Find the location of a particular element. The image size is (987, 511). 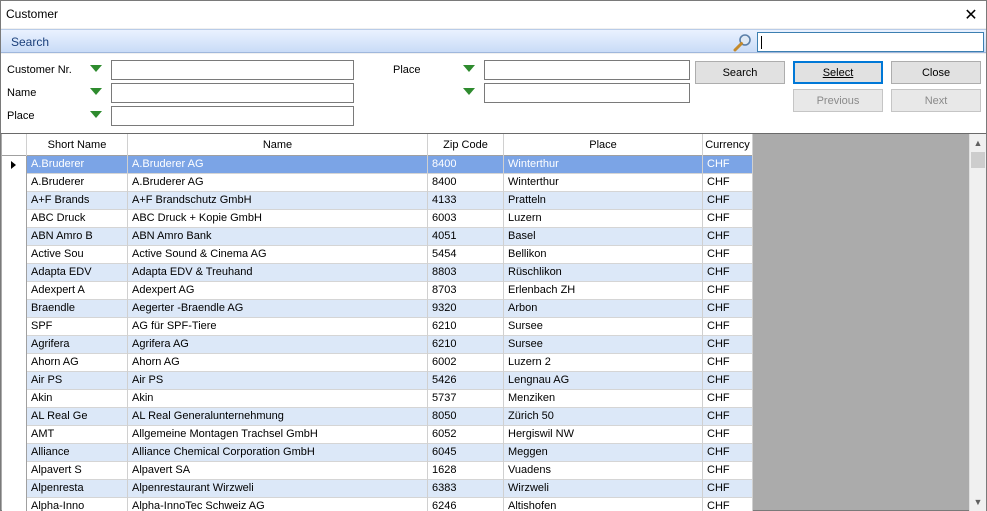

customer-nr-field is located at coordinates (232, 70).